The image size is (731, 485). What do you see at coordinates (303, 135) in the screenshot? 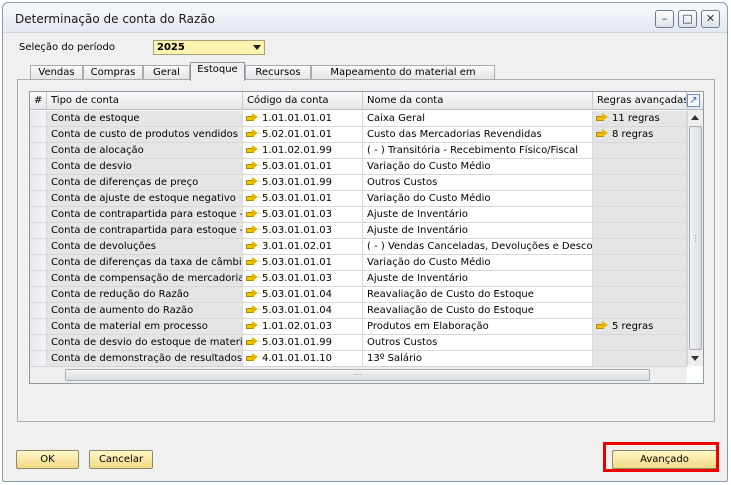
I see `cell-codigo-conta: 5.02.01.01.01` at bounding box center [303, 135].